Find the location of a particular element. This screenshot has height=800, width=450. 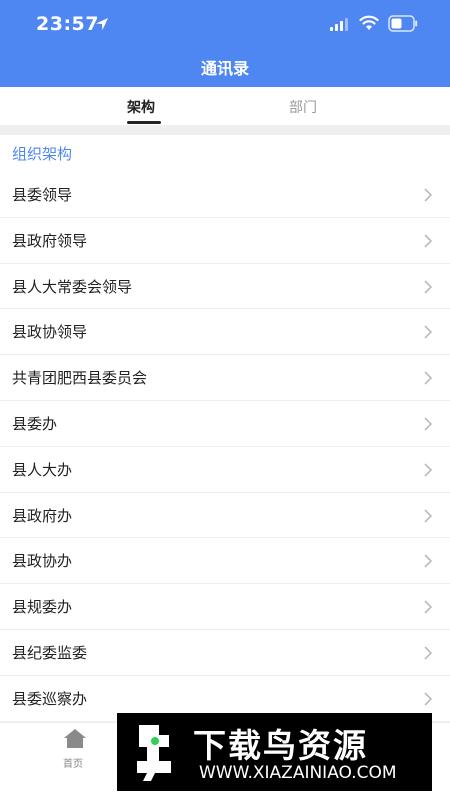

list-item-label: 县政协领导 is located at coordinates (50, 332).